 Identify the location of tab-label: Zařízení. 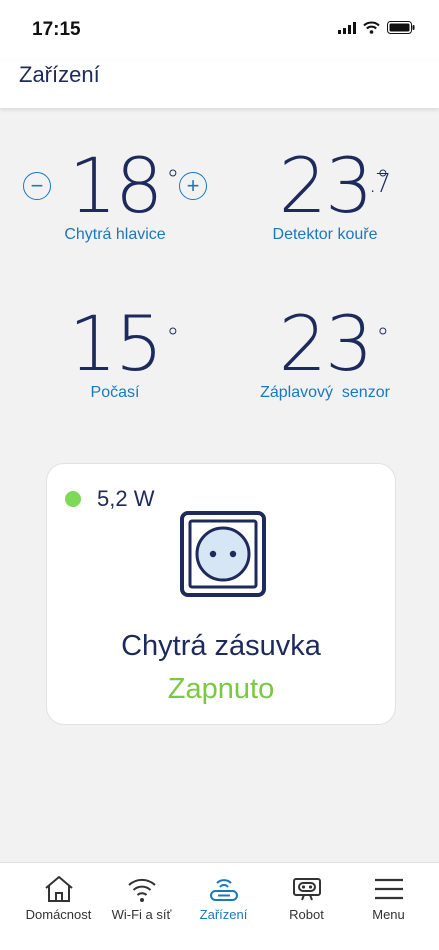
(223, 914).